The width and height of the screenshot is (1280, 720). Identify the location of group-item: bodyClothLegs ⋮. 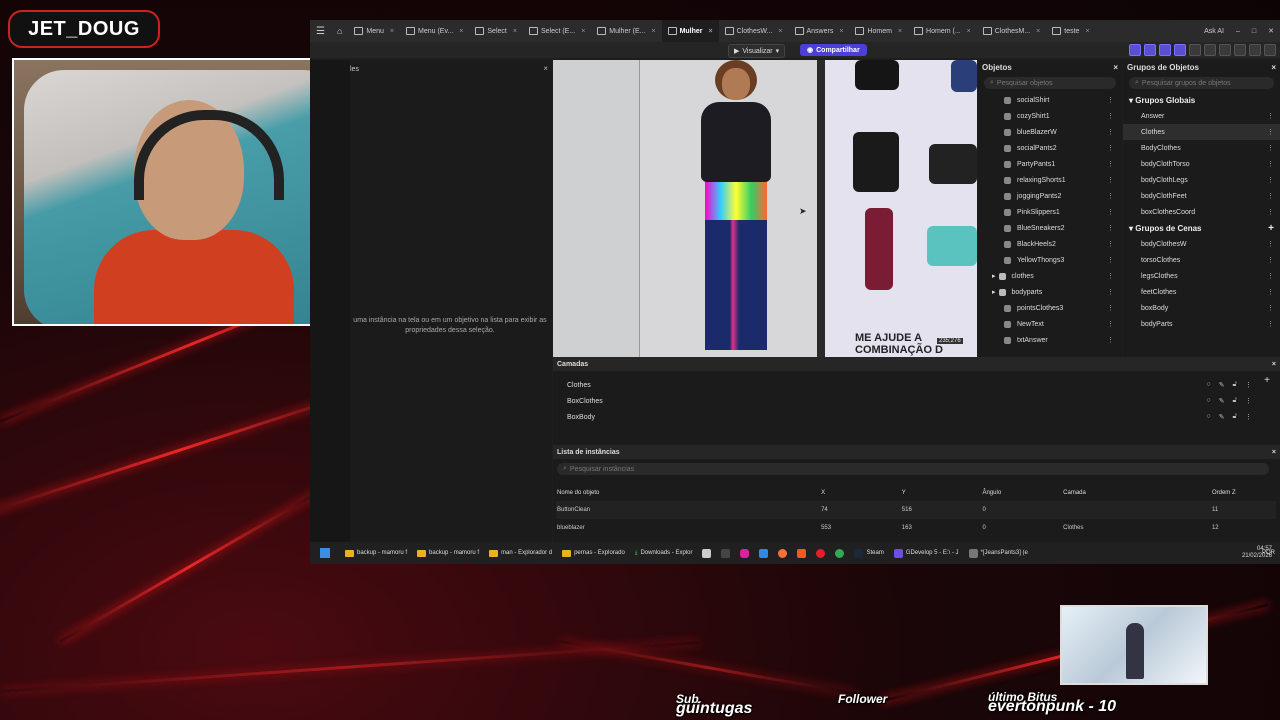
(1201, 180).